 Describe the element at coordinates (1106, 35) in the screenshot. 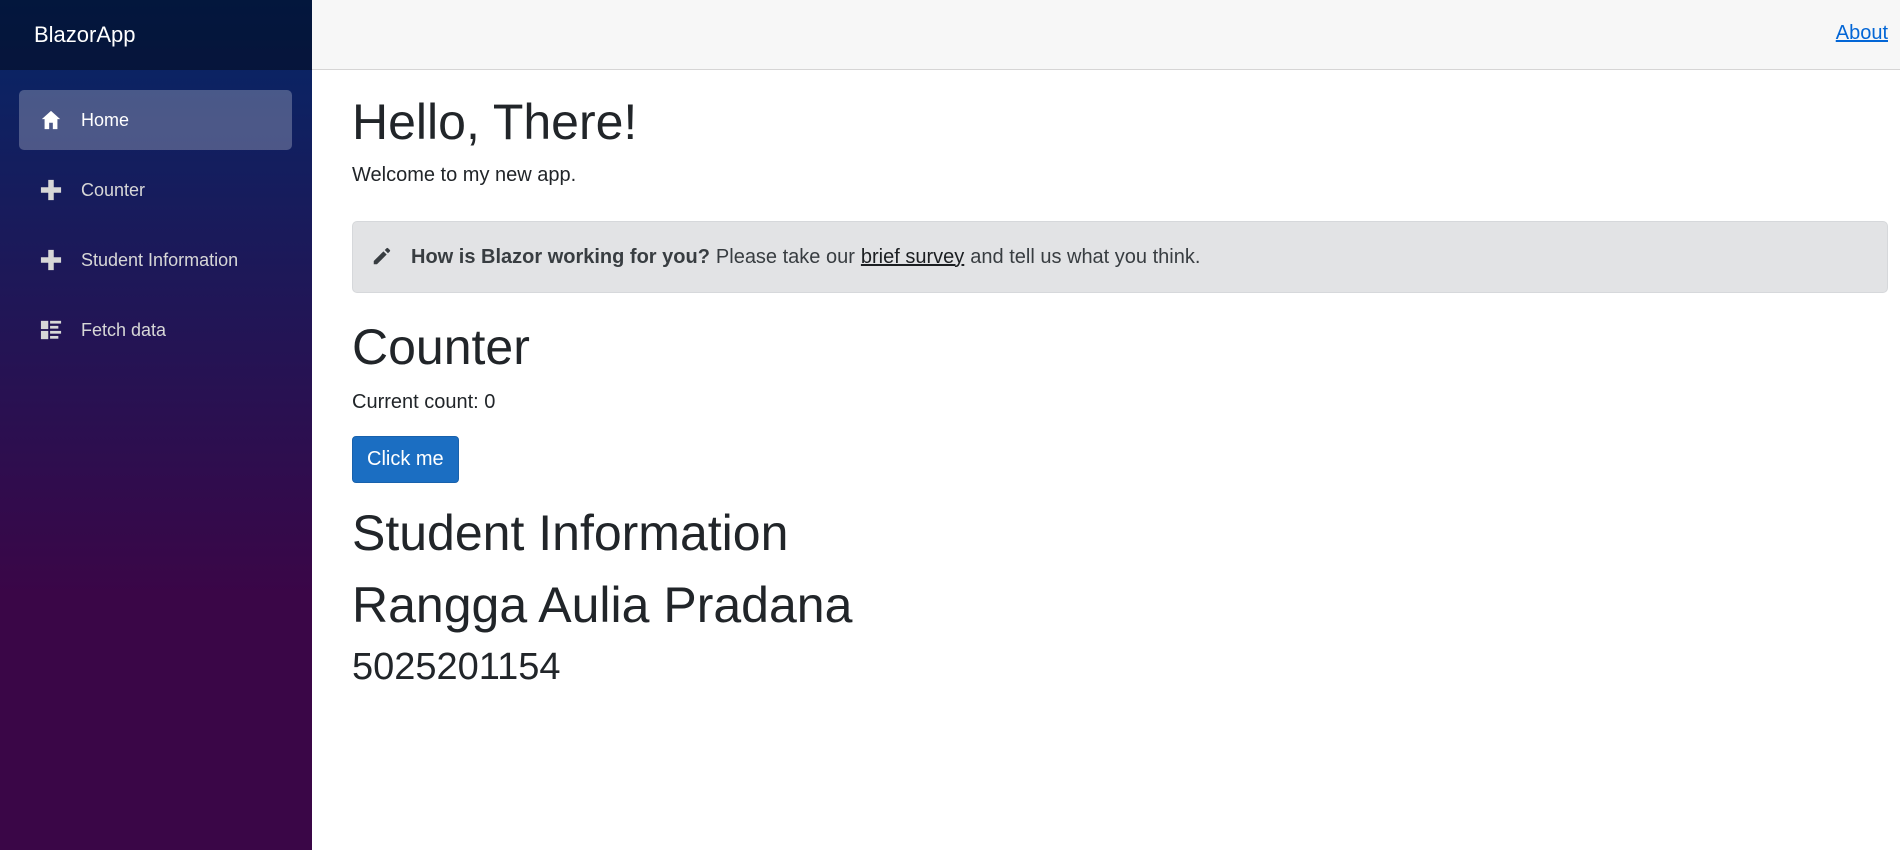

I see `top-bar: About` at that location.